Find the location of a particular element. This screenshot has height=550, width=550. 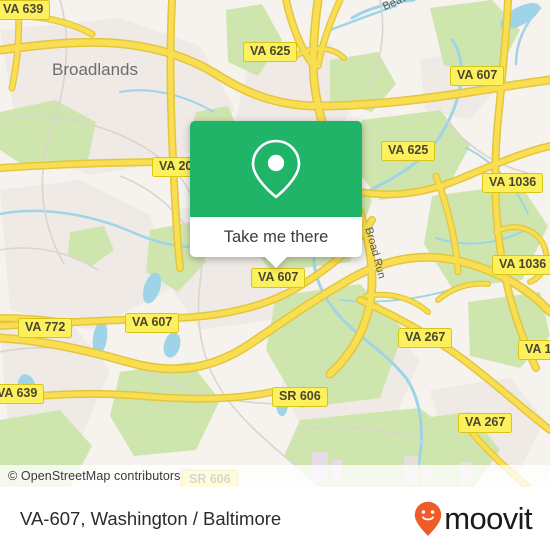

page-title: VA-607, Washington / Baltimore is located at coordinates (151, 518).